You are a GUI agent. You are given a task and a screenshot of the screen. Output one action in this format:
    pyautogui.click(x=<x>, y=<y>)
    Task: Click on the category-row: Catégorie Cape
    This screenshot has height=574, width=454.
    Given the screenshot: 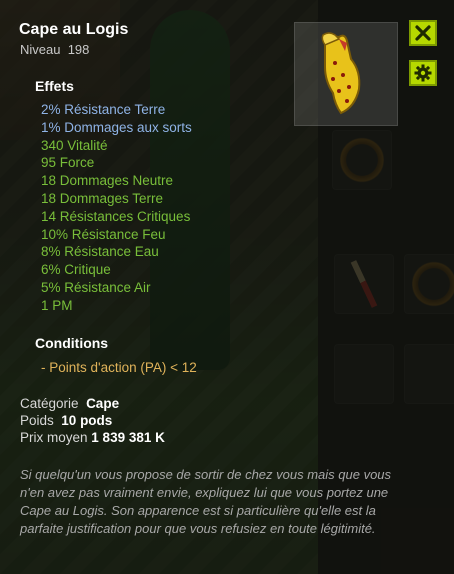 What is the action you would take?
    pyautogui.click(x=69, y=403)
    